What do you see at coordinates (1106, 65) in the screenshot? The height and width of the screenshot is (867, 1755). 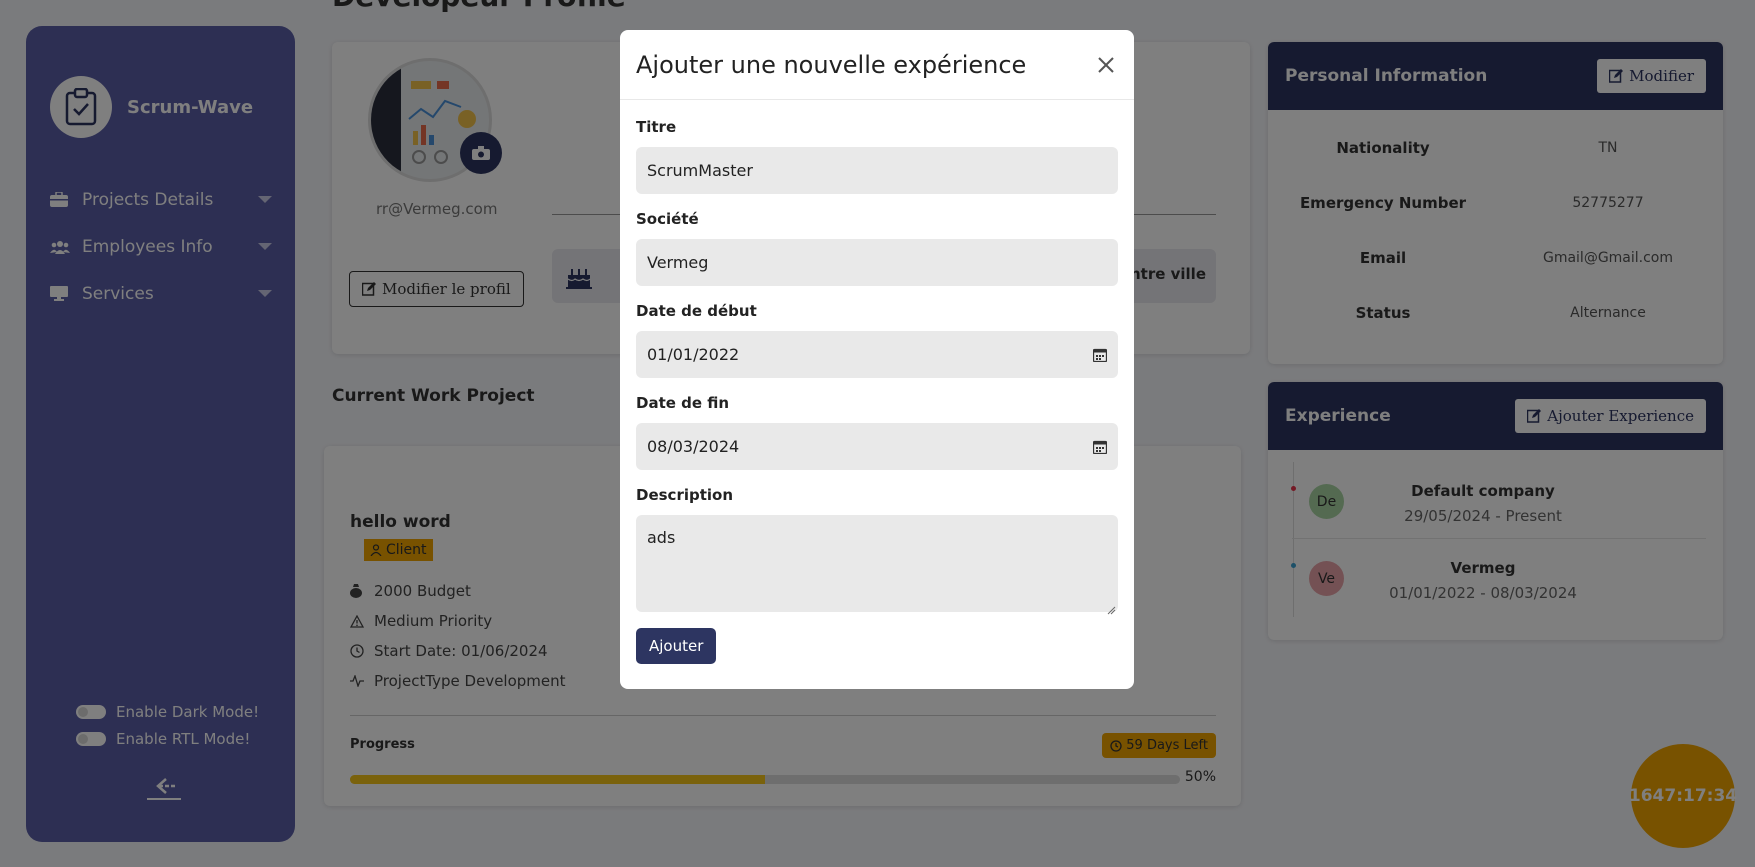 I see `close-icon` at bounding box center [1106, 65].